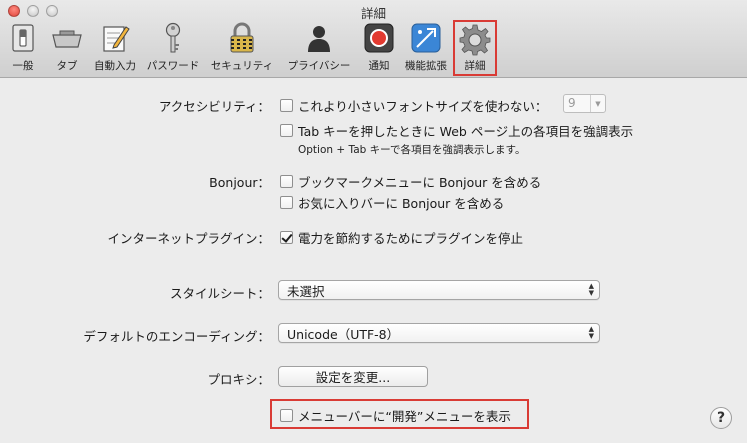 This screenshot has height=443, width=747. I want to click on general-switch-icon, so click(23, 38).